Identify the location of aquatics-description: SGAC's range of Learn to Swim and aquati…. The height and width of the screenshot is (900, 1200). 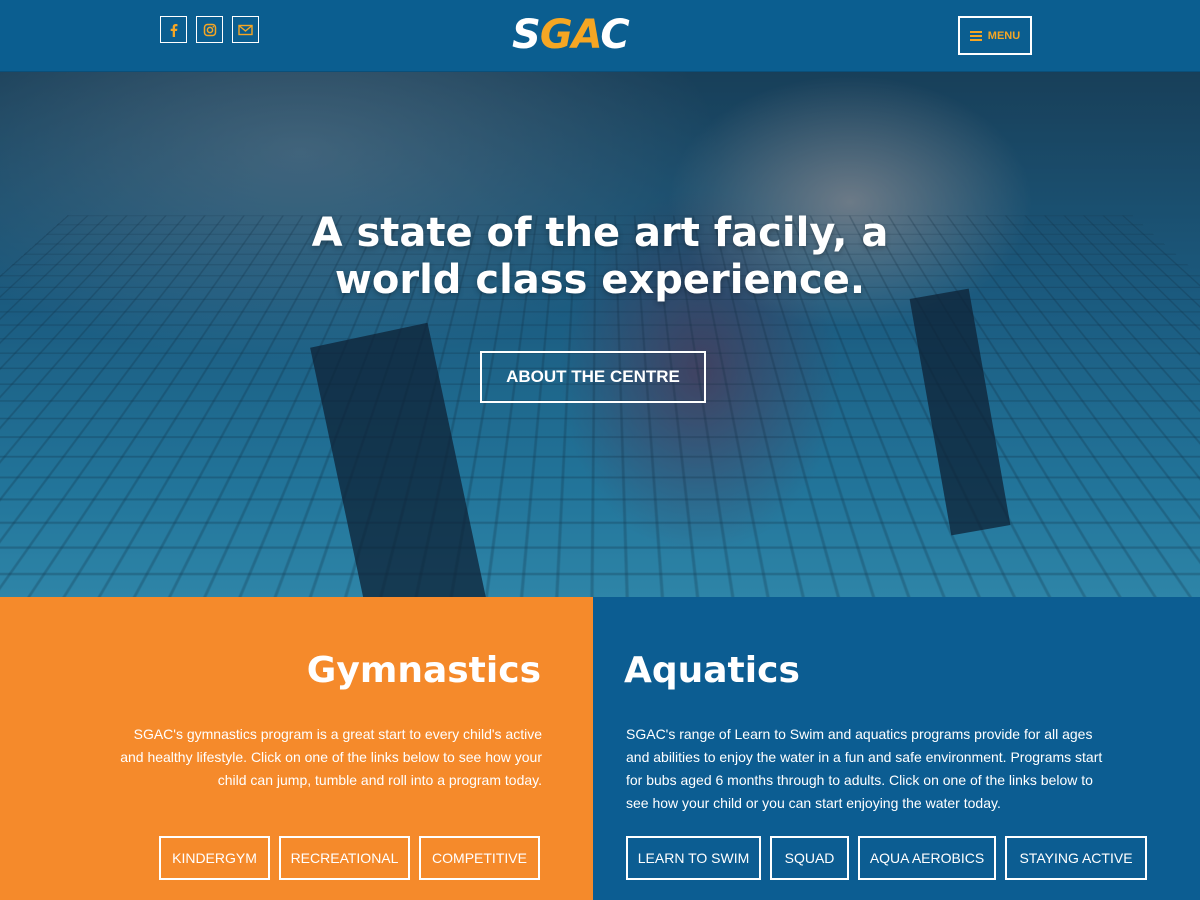
(864, 768).